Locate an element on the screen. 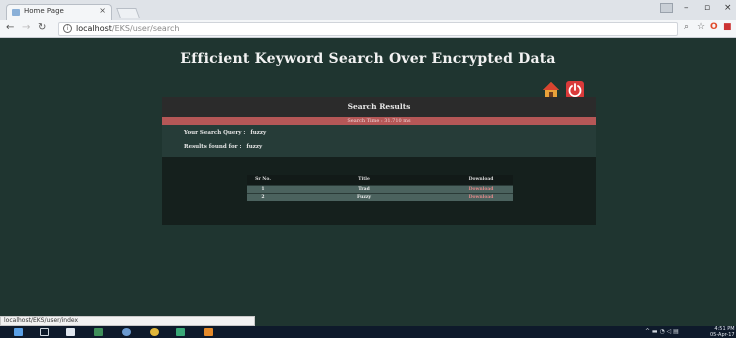 This screenshot has width=736, height=338. header-sr-no: Sr No. is located at coordinates (263, 180).